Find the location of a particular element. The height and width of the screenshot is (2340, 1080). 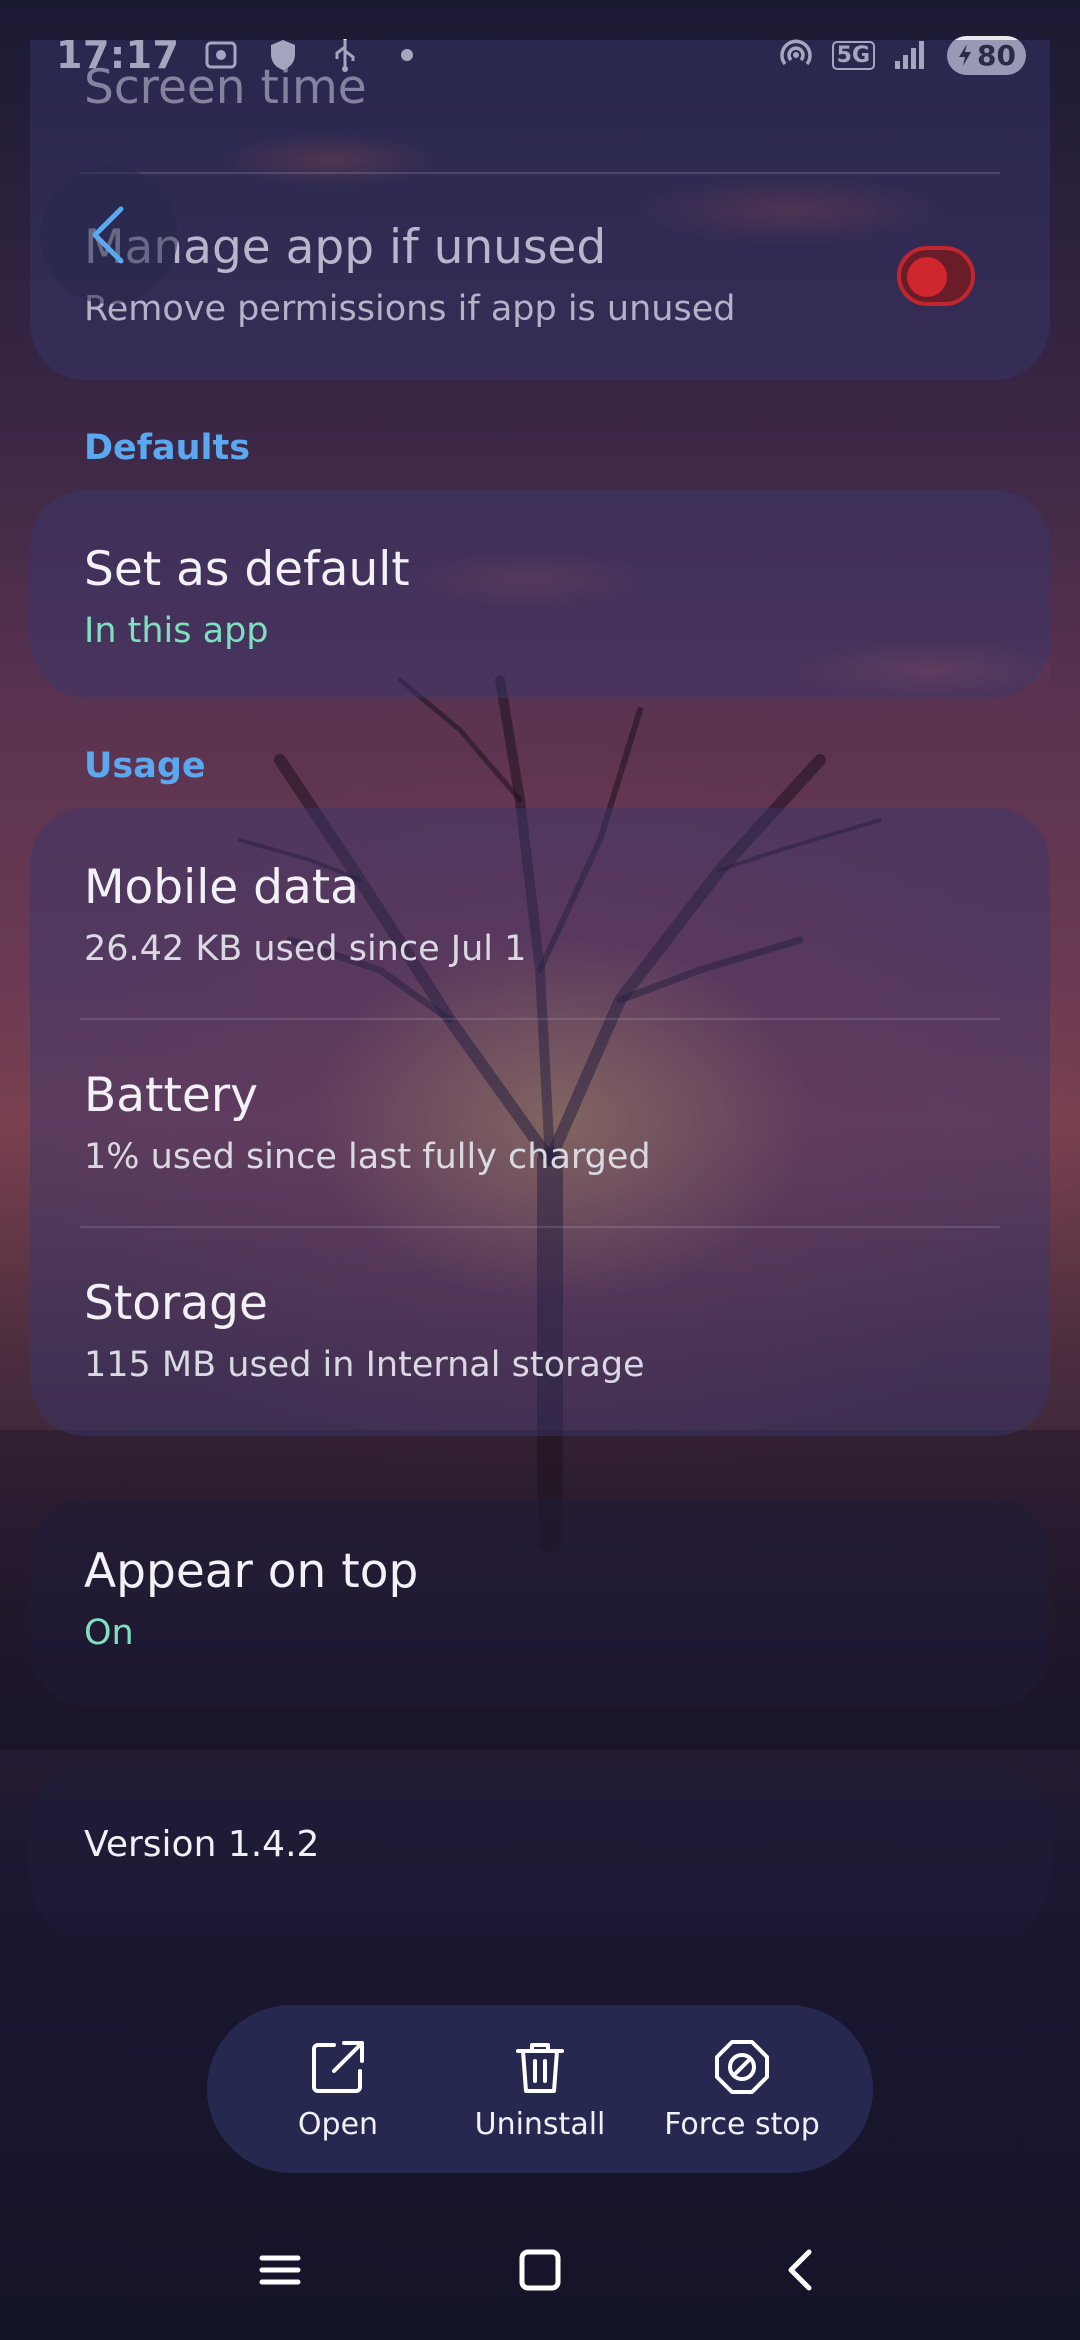

storage-subtitle: 115 MB used in Internal storage is located at coordinates (364, 1365).